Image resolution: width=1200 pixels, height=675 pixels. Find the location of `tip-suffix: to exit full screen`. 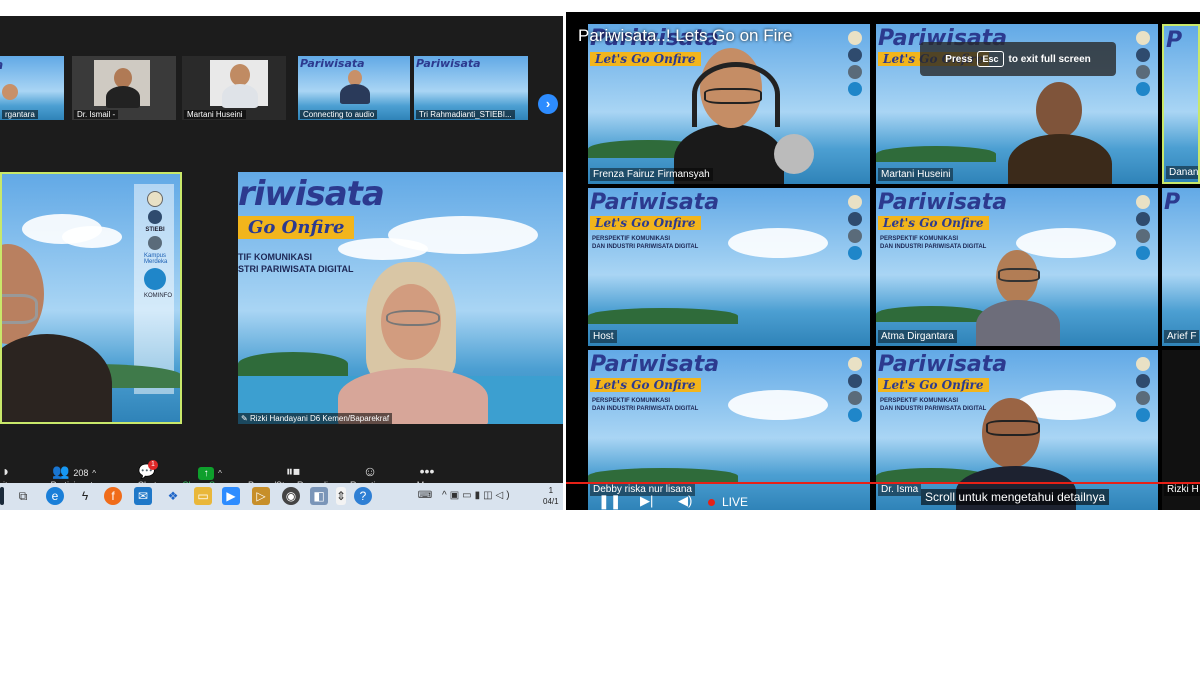

tip-suffix: to exit full screen is located at coordinates (1049, 59).